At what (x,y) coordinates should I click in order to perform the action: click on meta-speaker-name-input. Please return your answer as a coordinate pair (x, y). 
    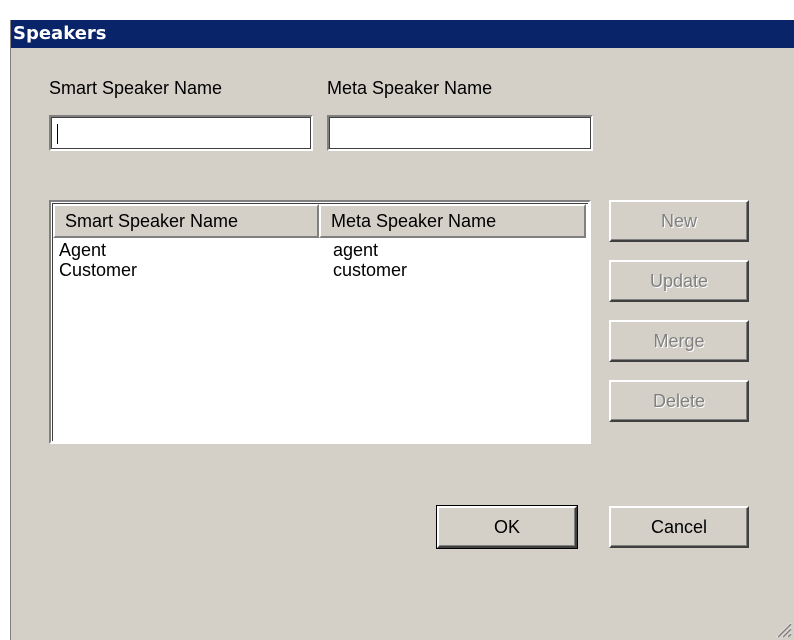
    Looking at the image, I should click on (460, 133).